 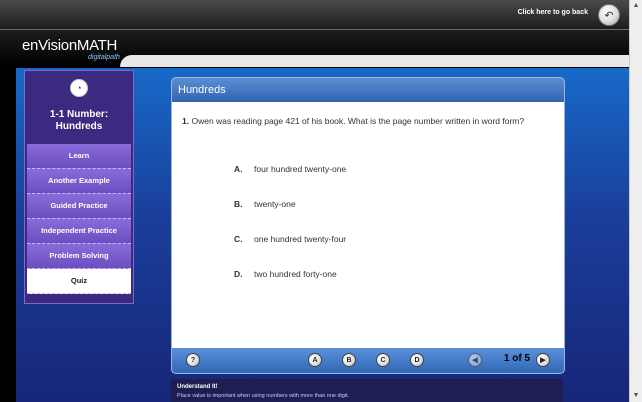 I want to click on sidebar-item-independent-practice: Independent Practice, so click(x=79, y=231).